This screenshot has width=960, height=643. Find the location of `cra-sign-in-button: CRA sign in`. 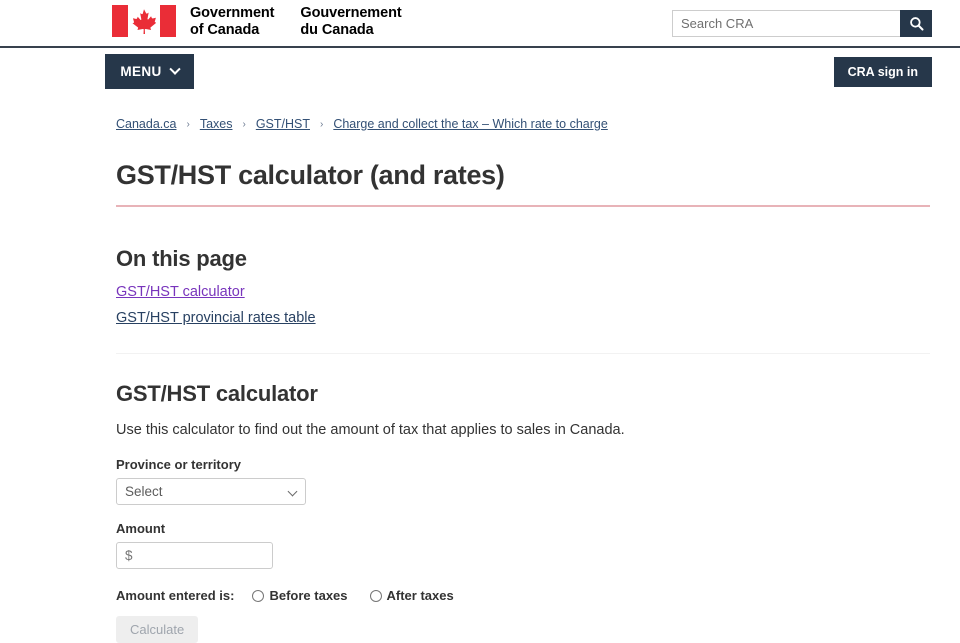

cra-sign-in-button: CRA sign in is located at coordinates (882, 72).